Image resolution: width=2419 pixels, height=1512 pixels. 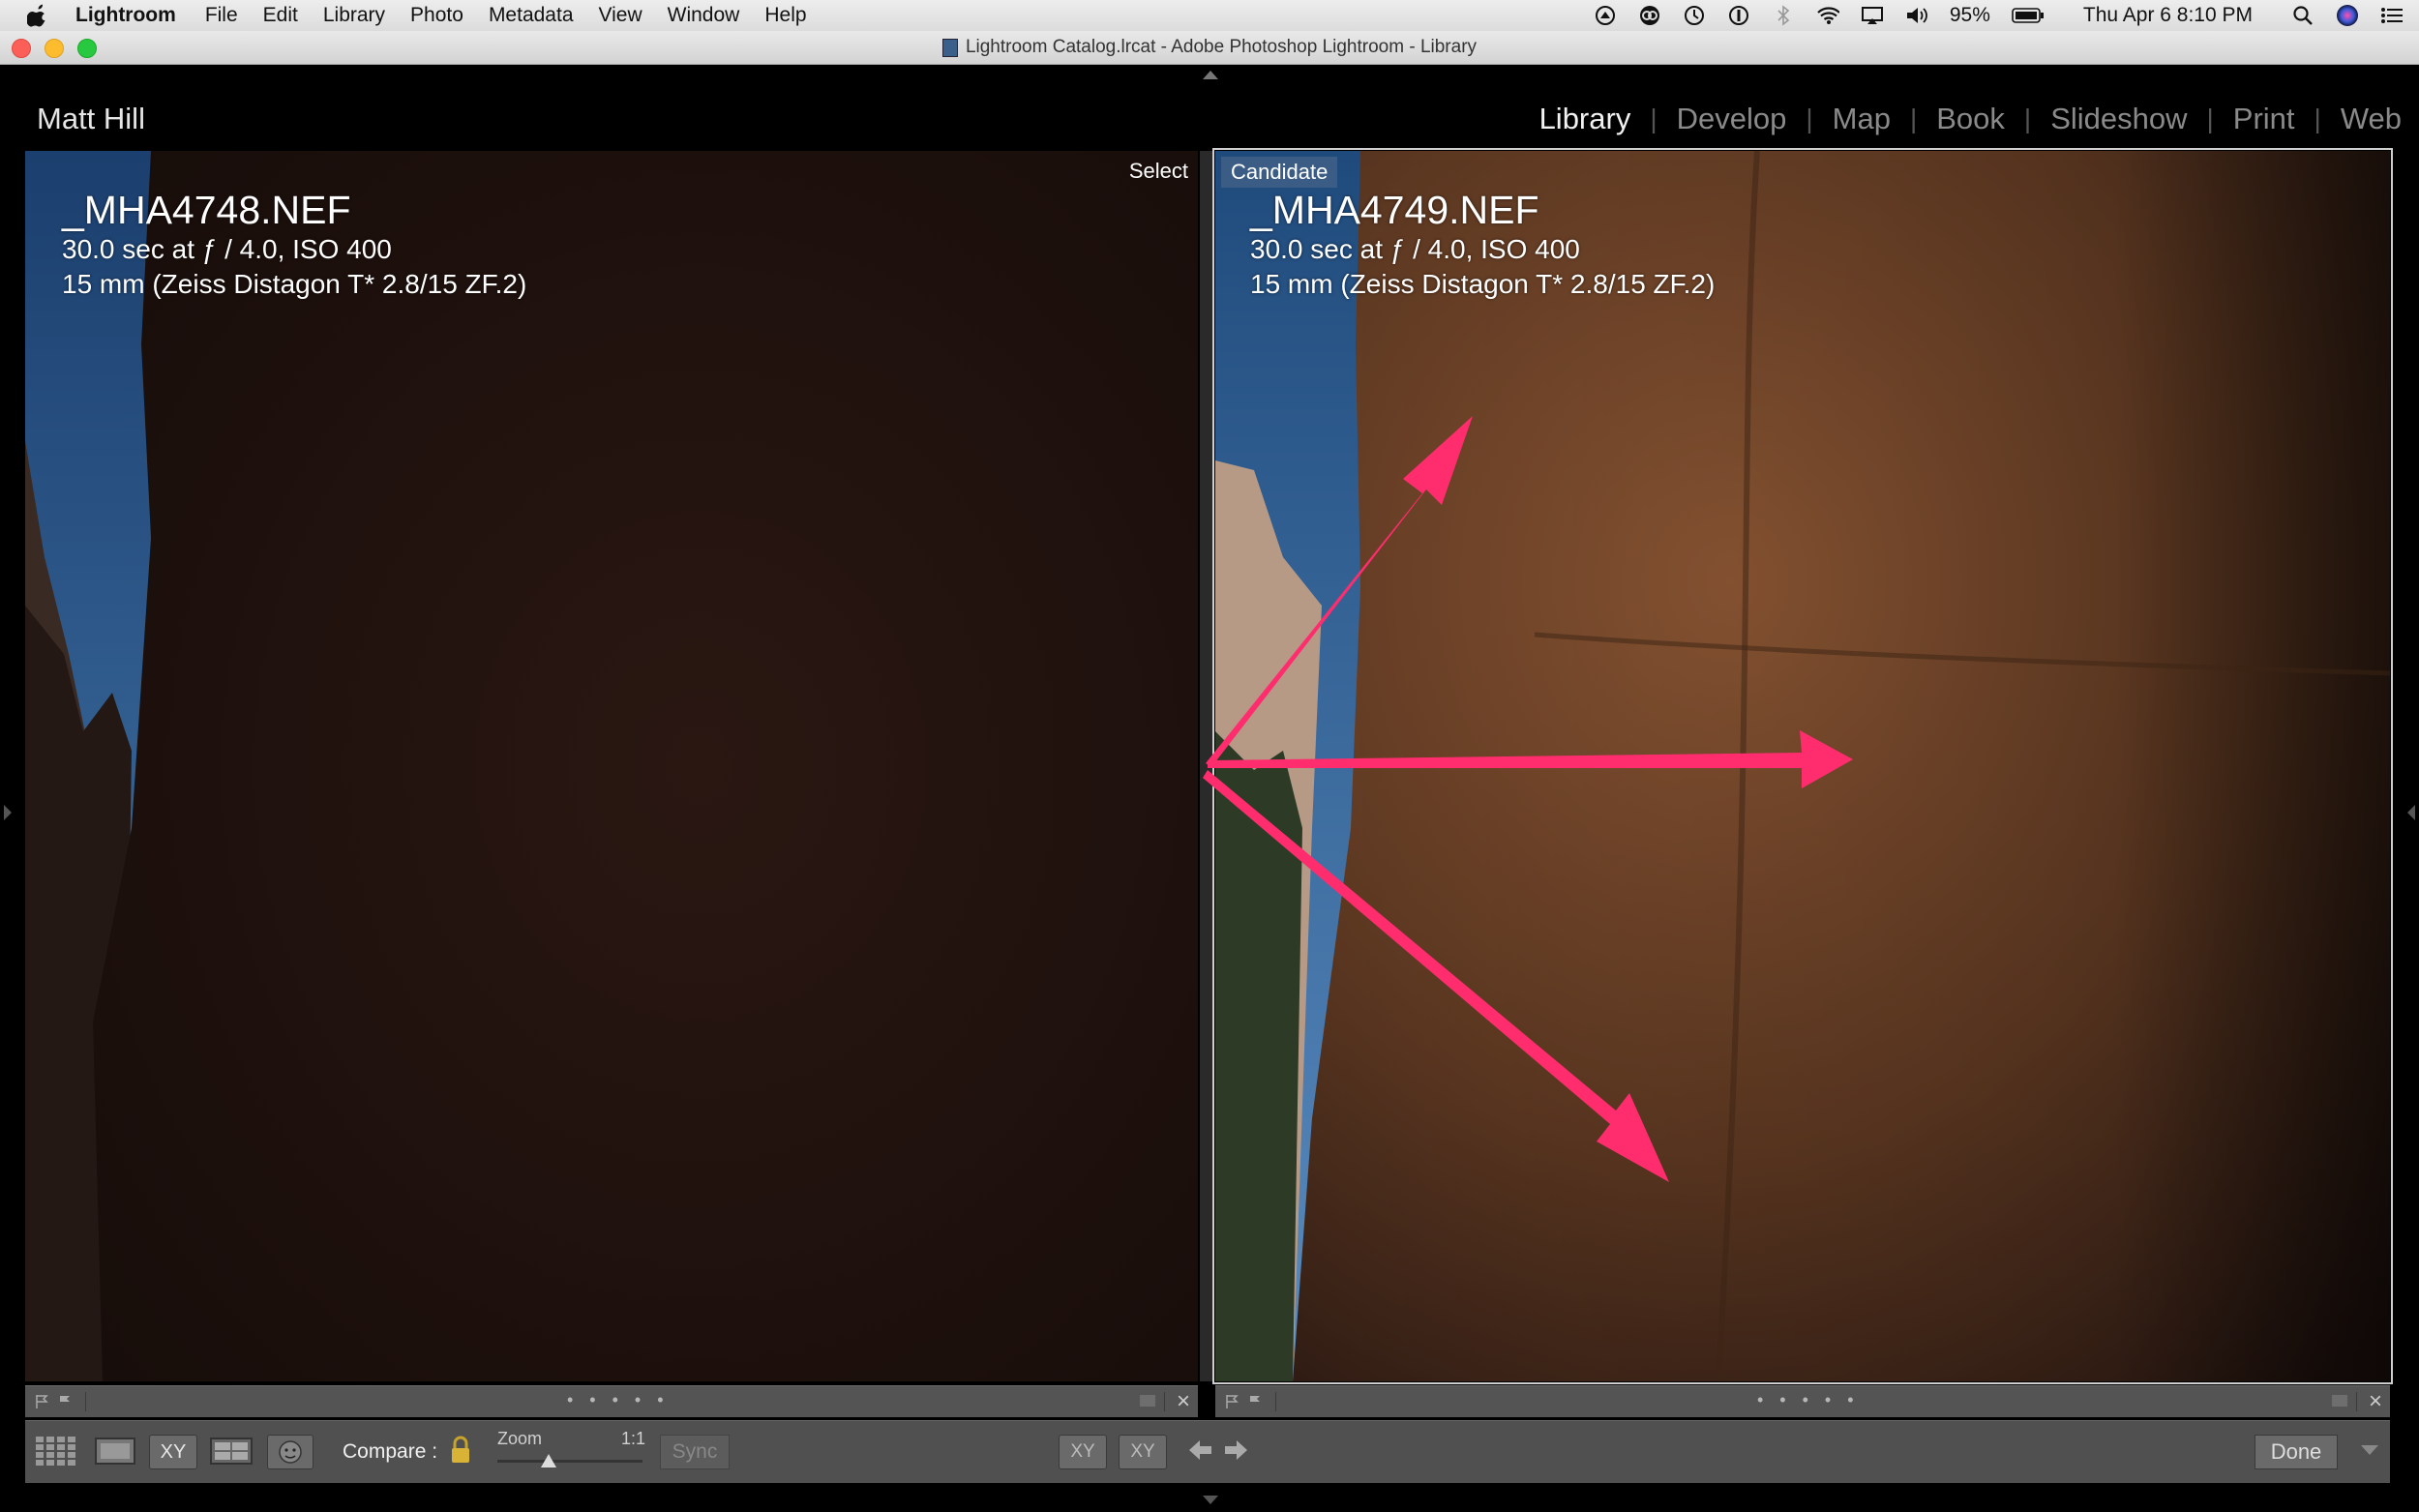 What do you see at coordinates (1861, 119) in the screenshot?
I see `module-map: Map` at bounding box center [1861, 119].